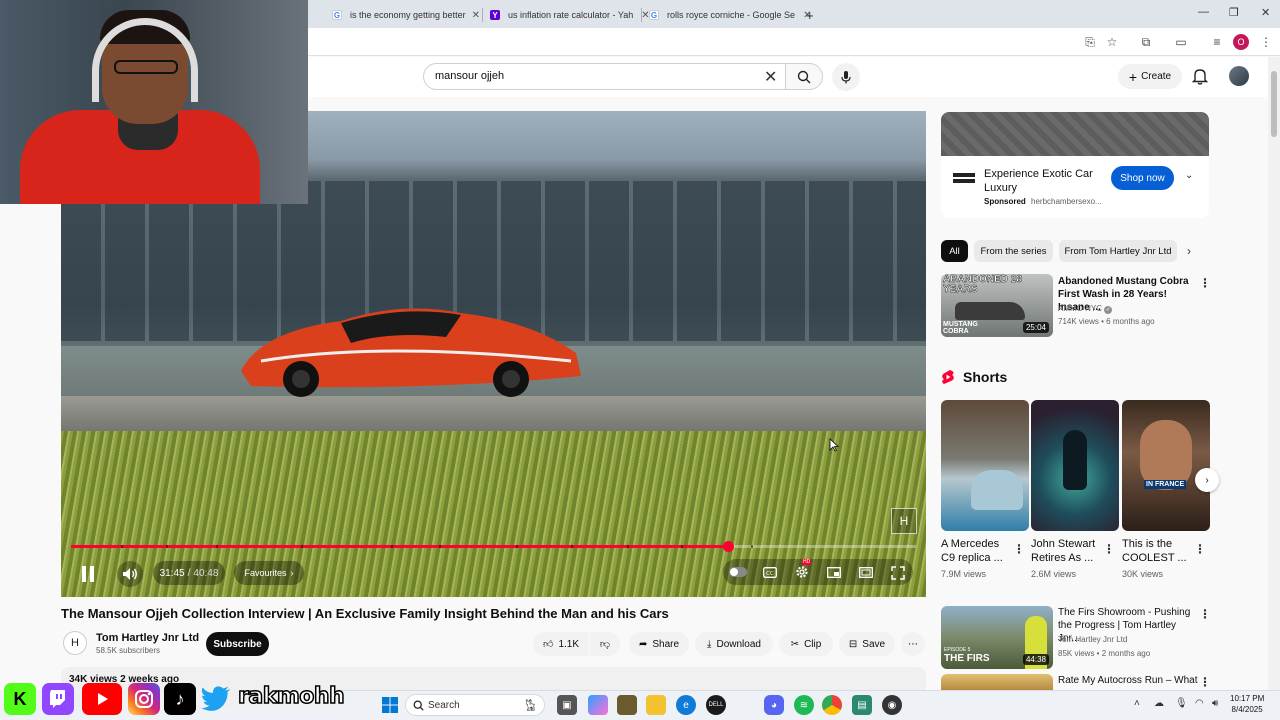 The height and width of the screenshot is (720, 1280). I want to click on windows-start-icon, so click(390, 705).